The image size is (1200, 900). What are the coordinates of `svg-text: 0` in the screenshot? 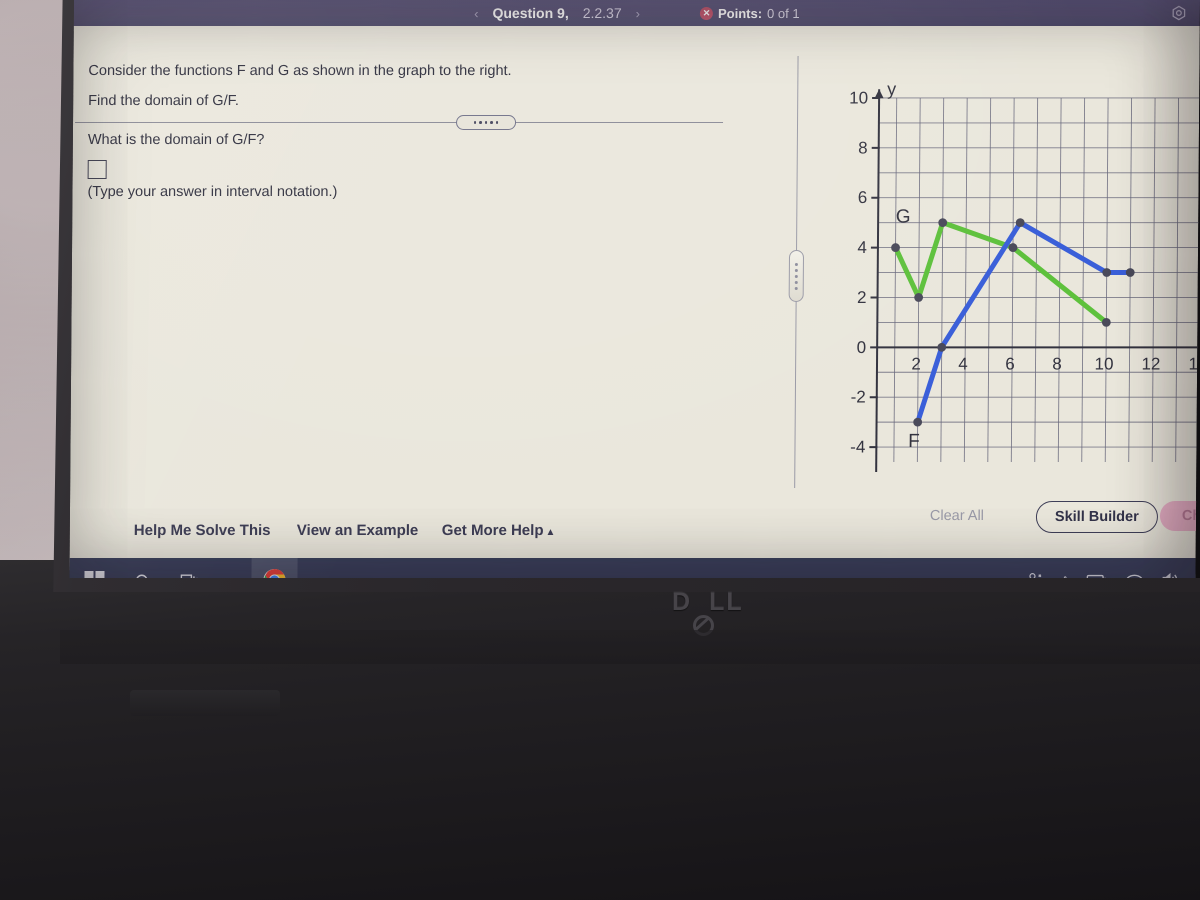 It's located at (862, 347).